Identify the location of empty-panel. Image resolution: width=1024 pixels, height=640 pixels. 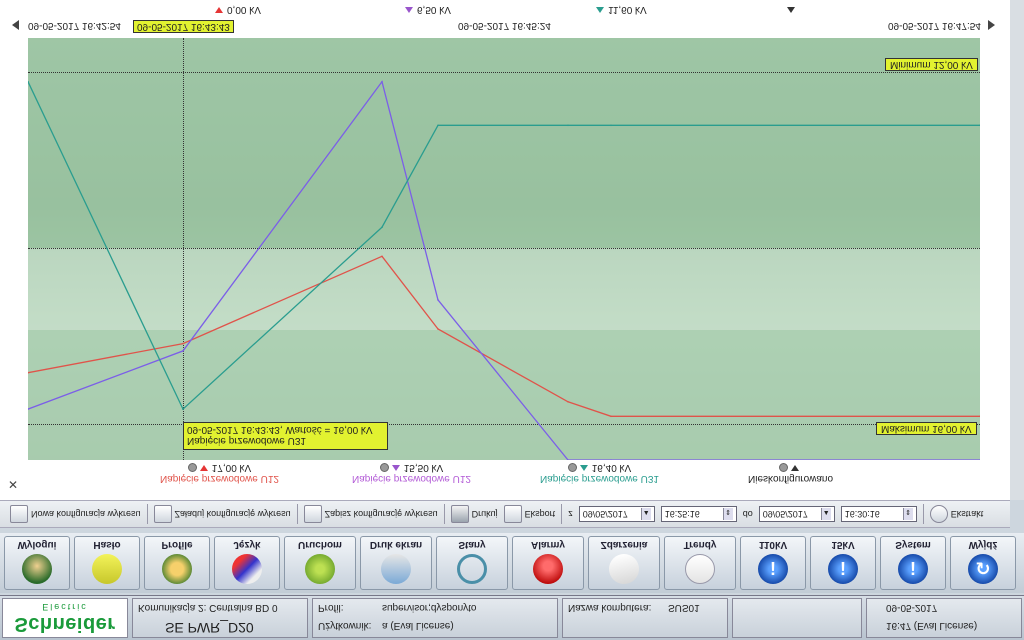
(797, 618).